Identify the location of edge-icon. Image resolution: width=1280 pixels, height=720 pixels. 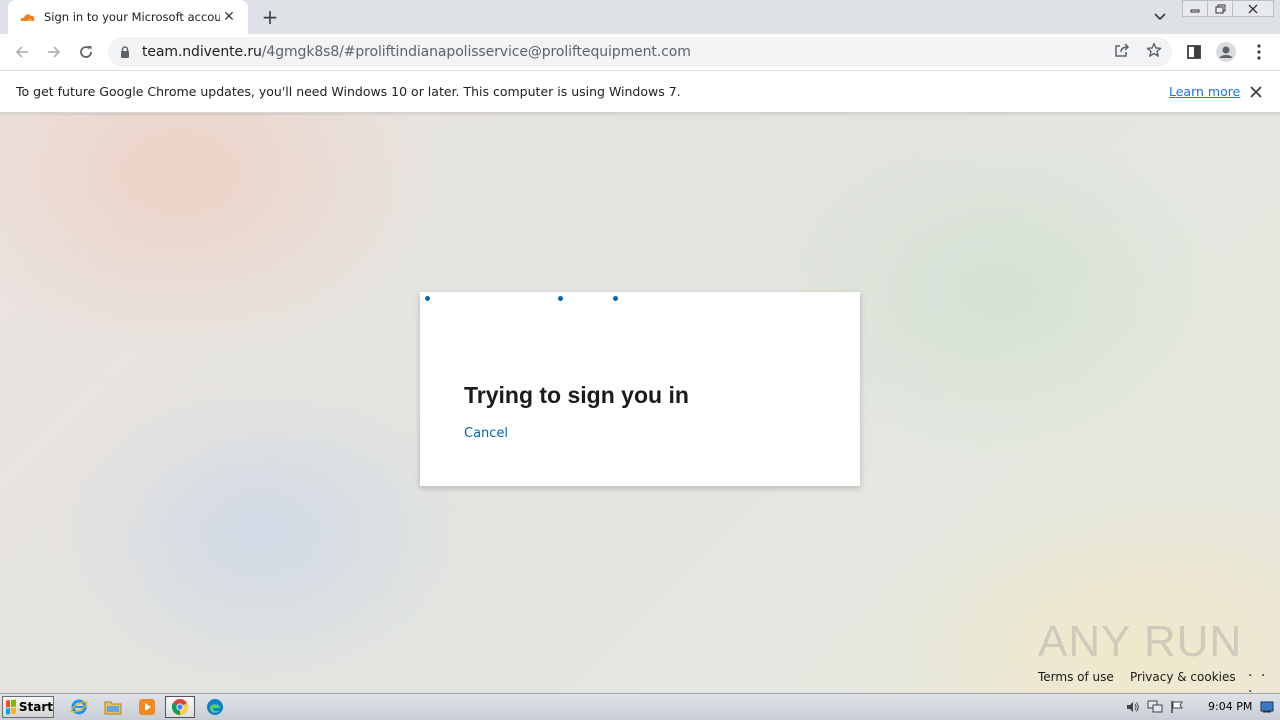
(215, 707).